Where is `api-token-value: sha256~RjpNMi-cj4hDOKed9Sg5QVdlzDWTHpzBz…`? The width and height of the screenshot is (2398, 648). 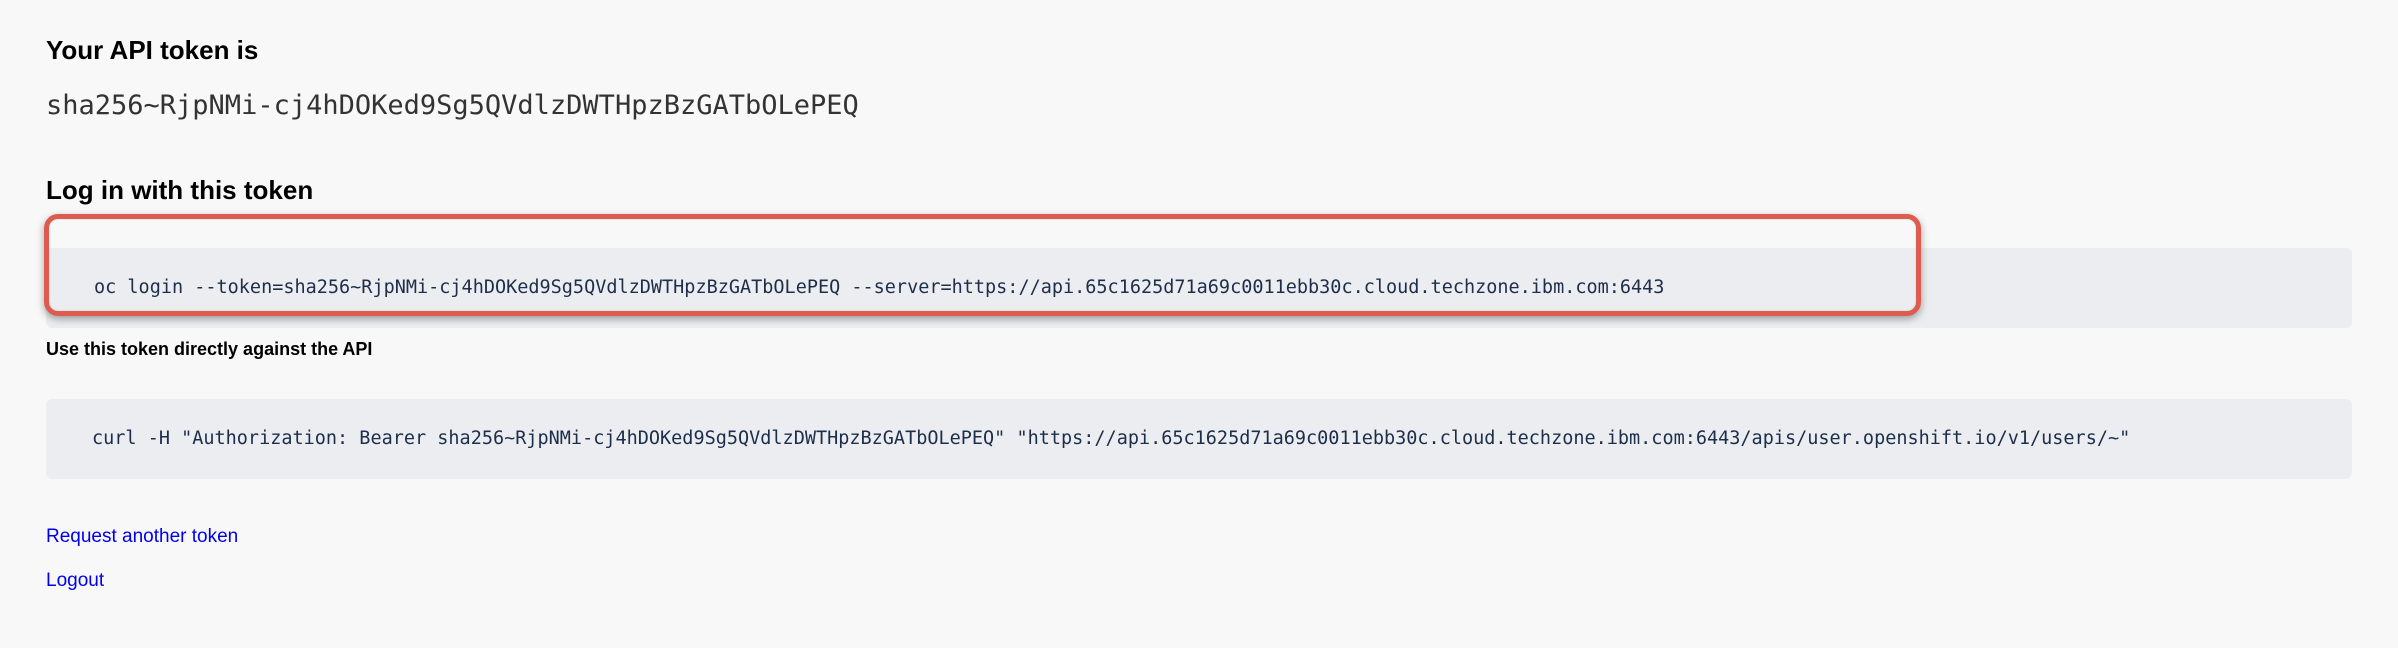 api-token-value: sha256~RjpNMi-cj4hDOKed9Sg5QVdlzDWTHpzBz… is located at coordinates (452, 106).